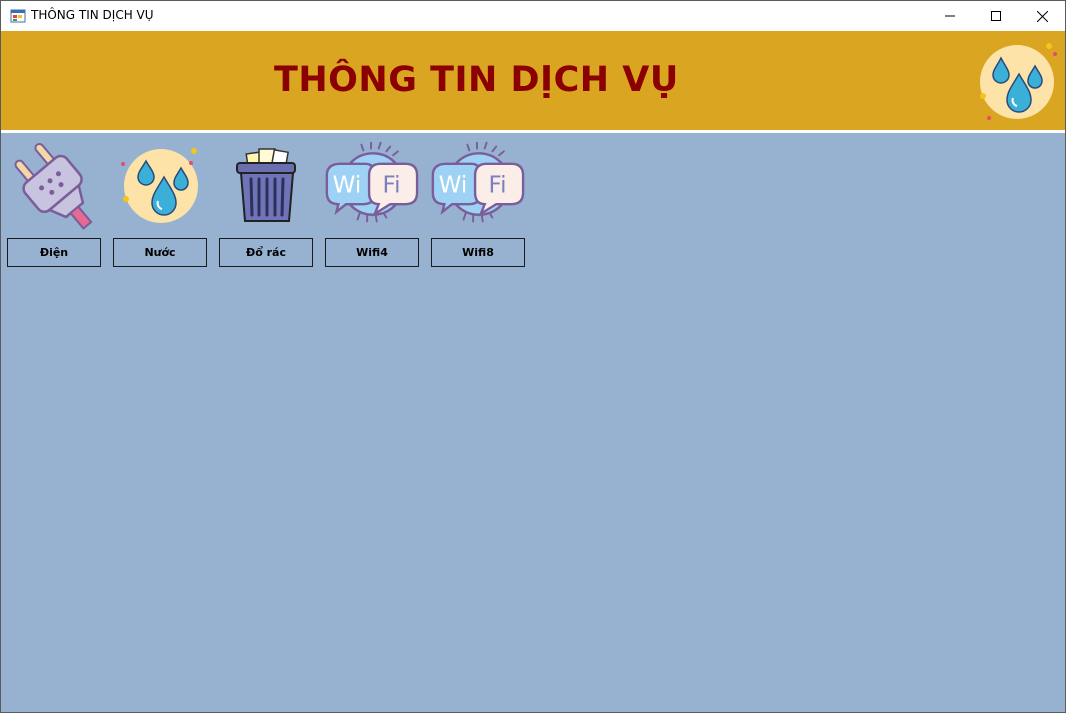  What do you see at coordinates (18, 16) in the screenshot?
I see `app-form-icon` at bounding box center [18, 16].